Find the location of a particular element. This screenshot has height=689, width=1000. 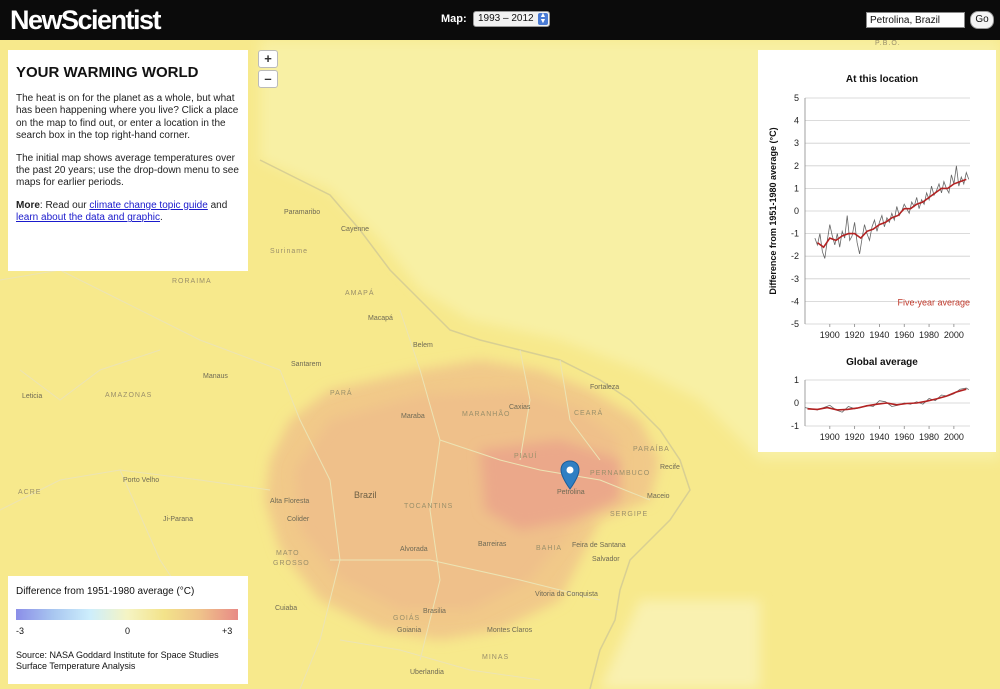

zoom-in-button: + is located at coordinates (268, 59).